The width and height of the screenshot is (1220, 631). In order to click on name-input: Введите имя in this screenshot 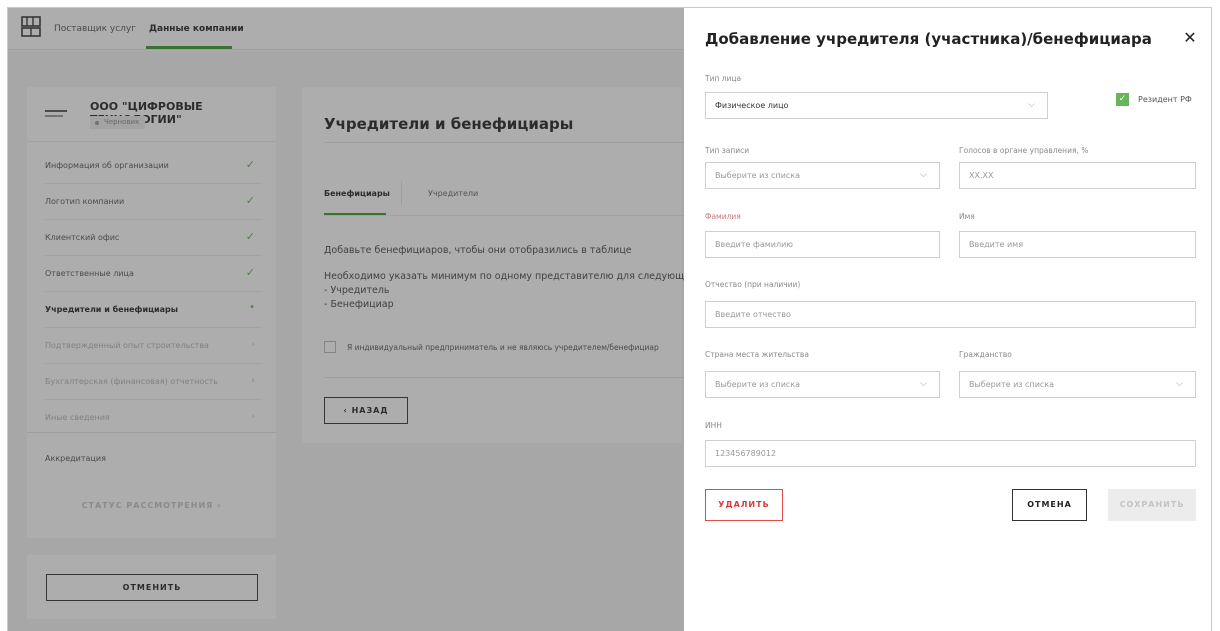, I will do `click(1077, 244)`.